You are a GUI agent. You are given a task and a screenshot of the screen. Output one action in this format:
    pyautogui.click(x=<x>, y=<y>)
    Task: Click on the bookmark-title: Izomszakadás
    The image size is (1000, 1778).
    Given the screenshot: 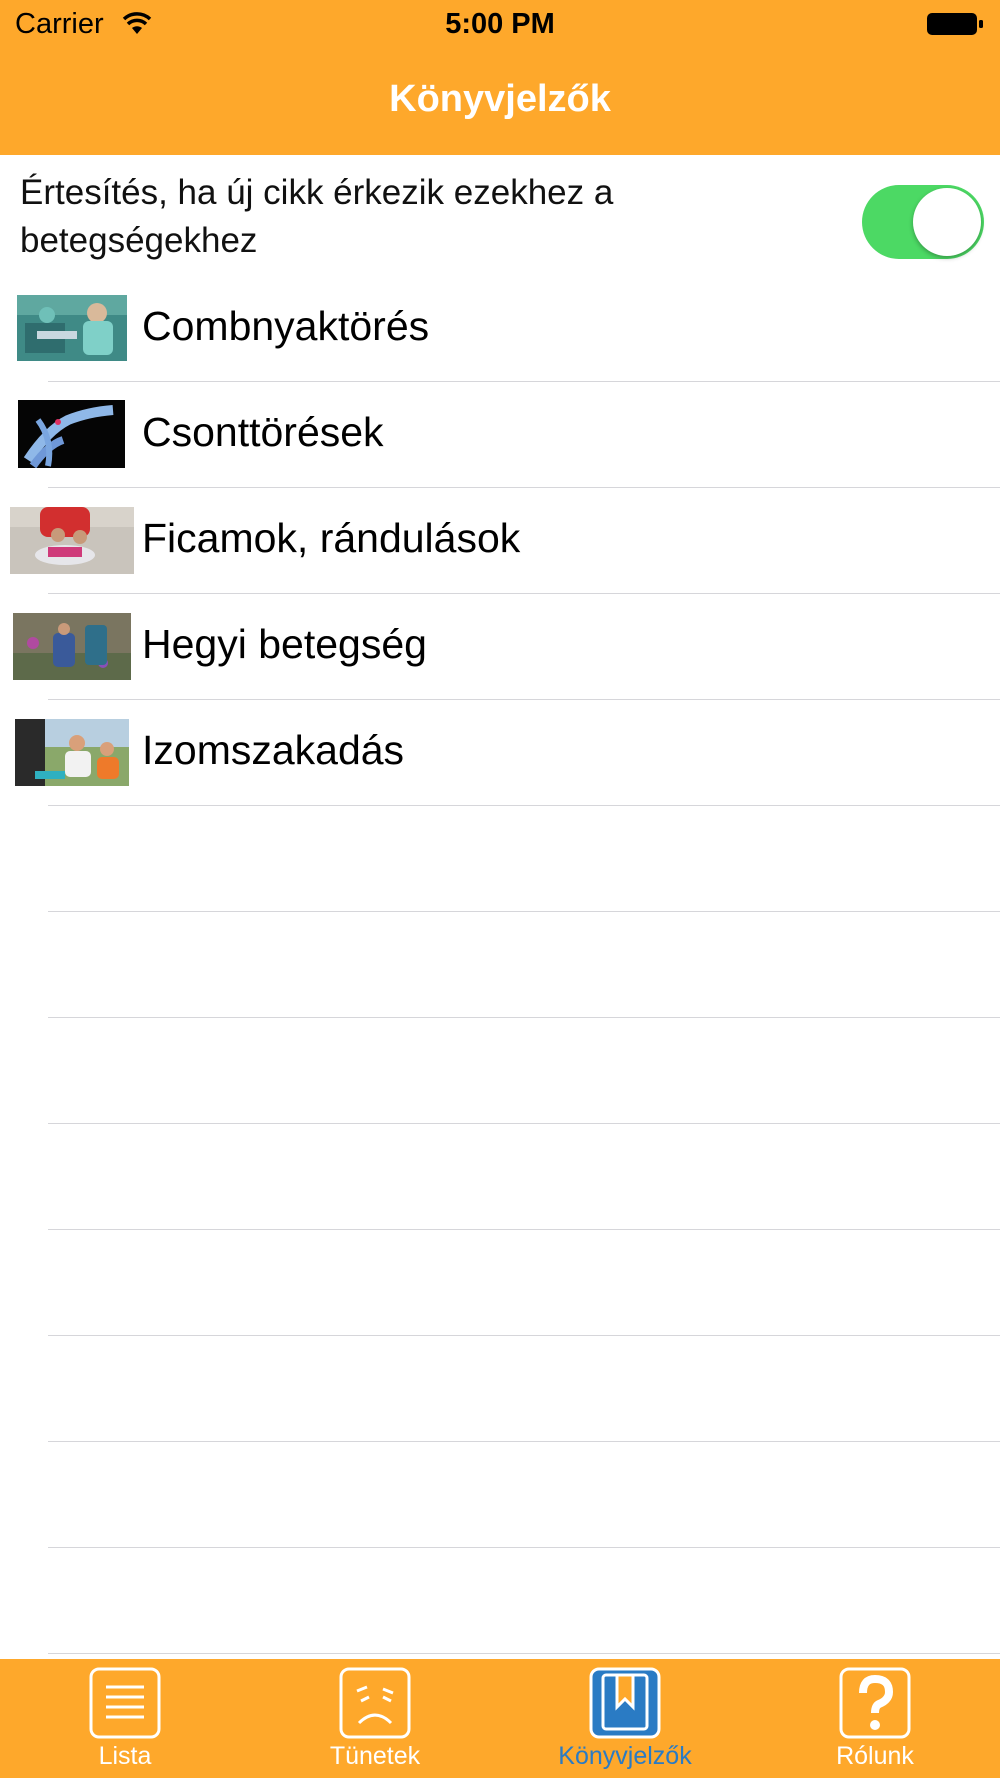 What is the action you would take?
    pyautogui.click(x=273, y=750)
    